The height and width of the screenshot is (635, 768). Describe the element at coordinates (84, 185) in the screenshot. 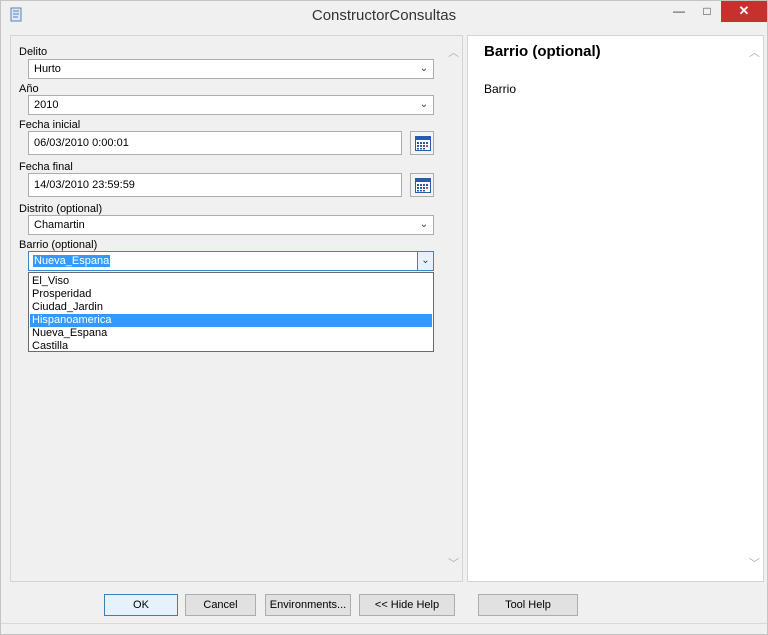

I see `fecha-final-value: 14/03/2010 23:59:59` at that location.